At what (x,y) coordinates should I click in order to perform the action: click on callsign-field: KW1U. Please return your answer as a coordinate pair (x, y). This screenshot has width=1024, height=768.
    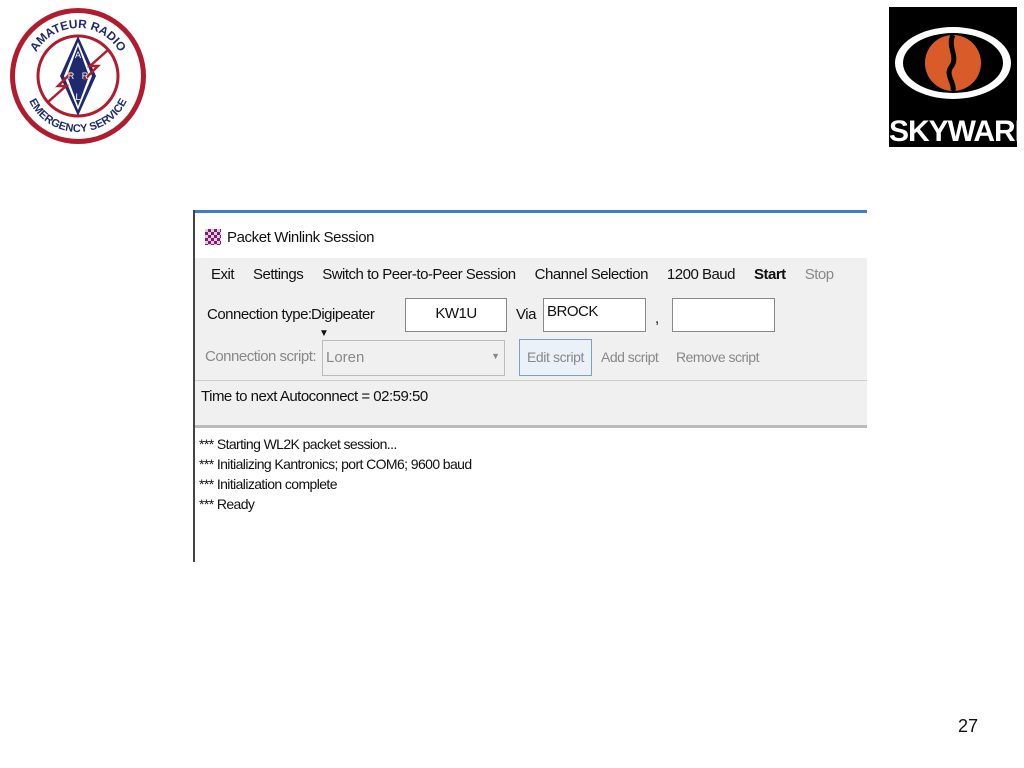
    Looking at the image, I should click on (456, 315).